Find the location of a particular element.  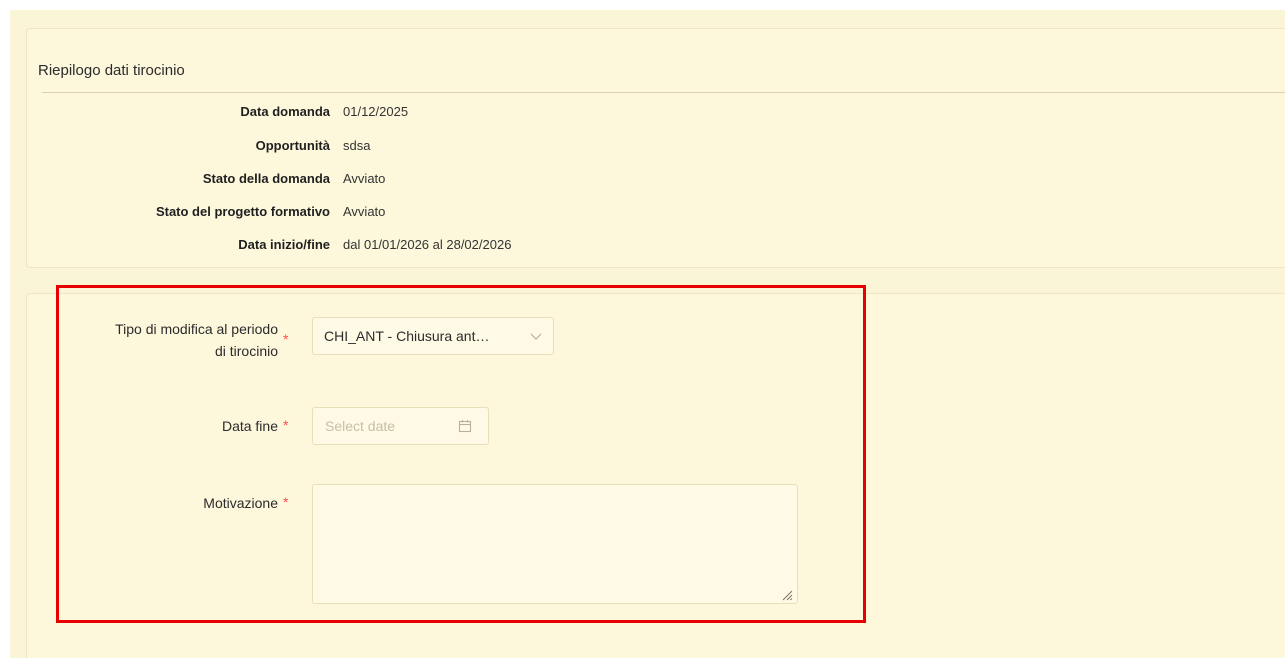

summary-label: Stato del progetto formativo is located at coordinates (242, 211).